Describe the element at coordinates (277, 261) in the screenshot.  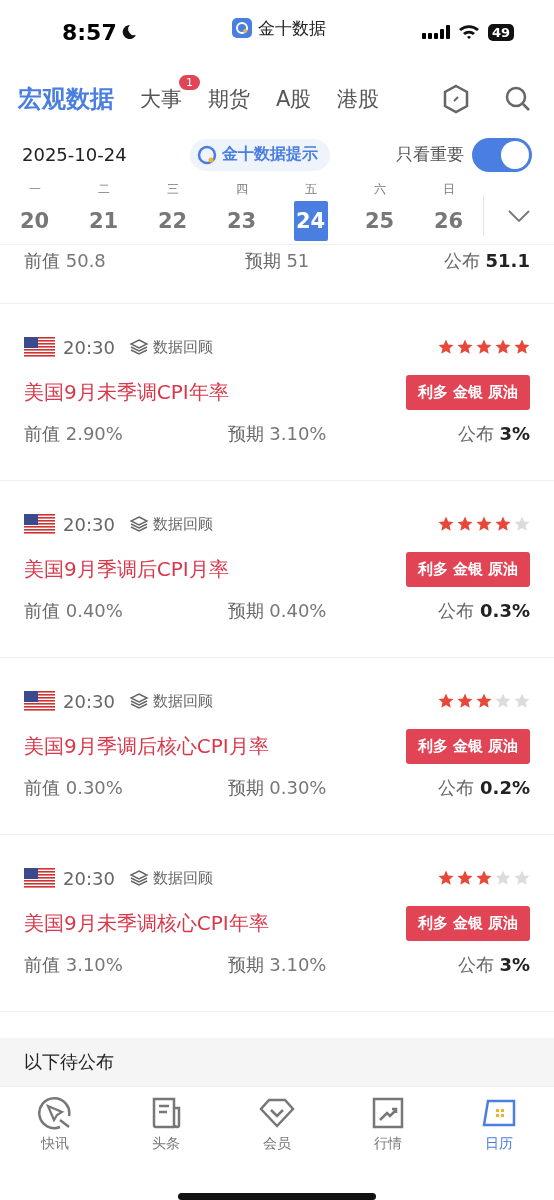
I see `forecast-value: 预期 51` at that location.